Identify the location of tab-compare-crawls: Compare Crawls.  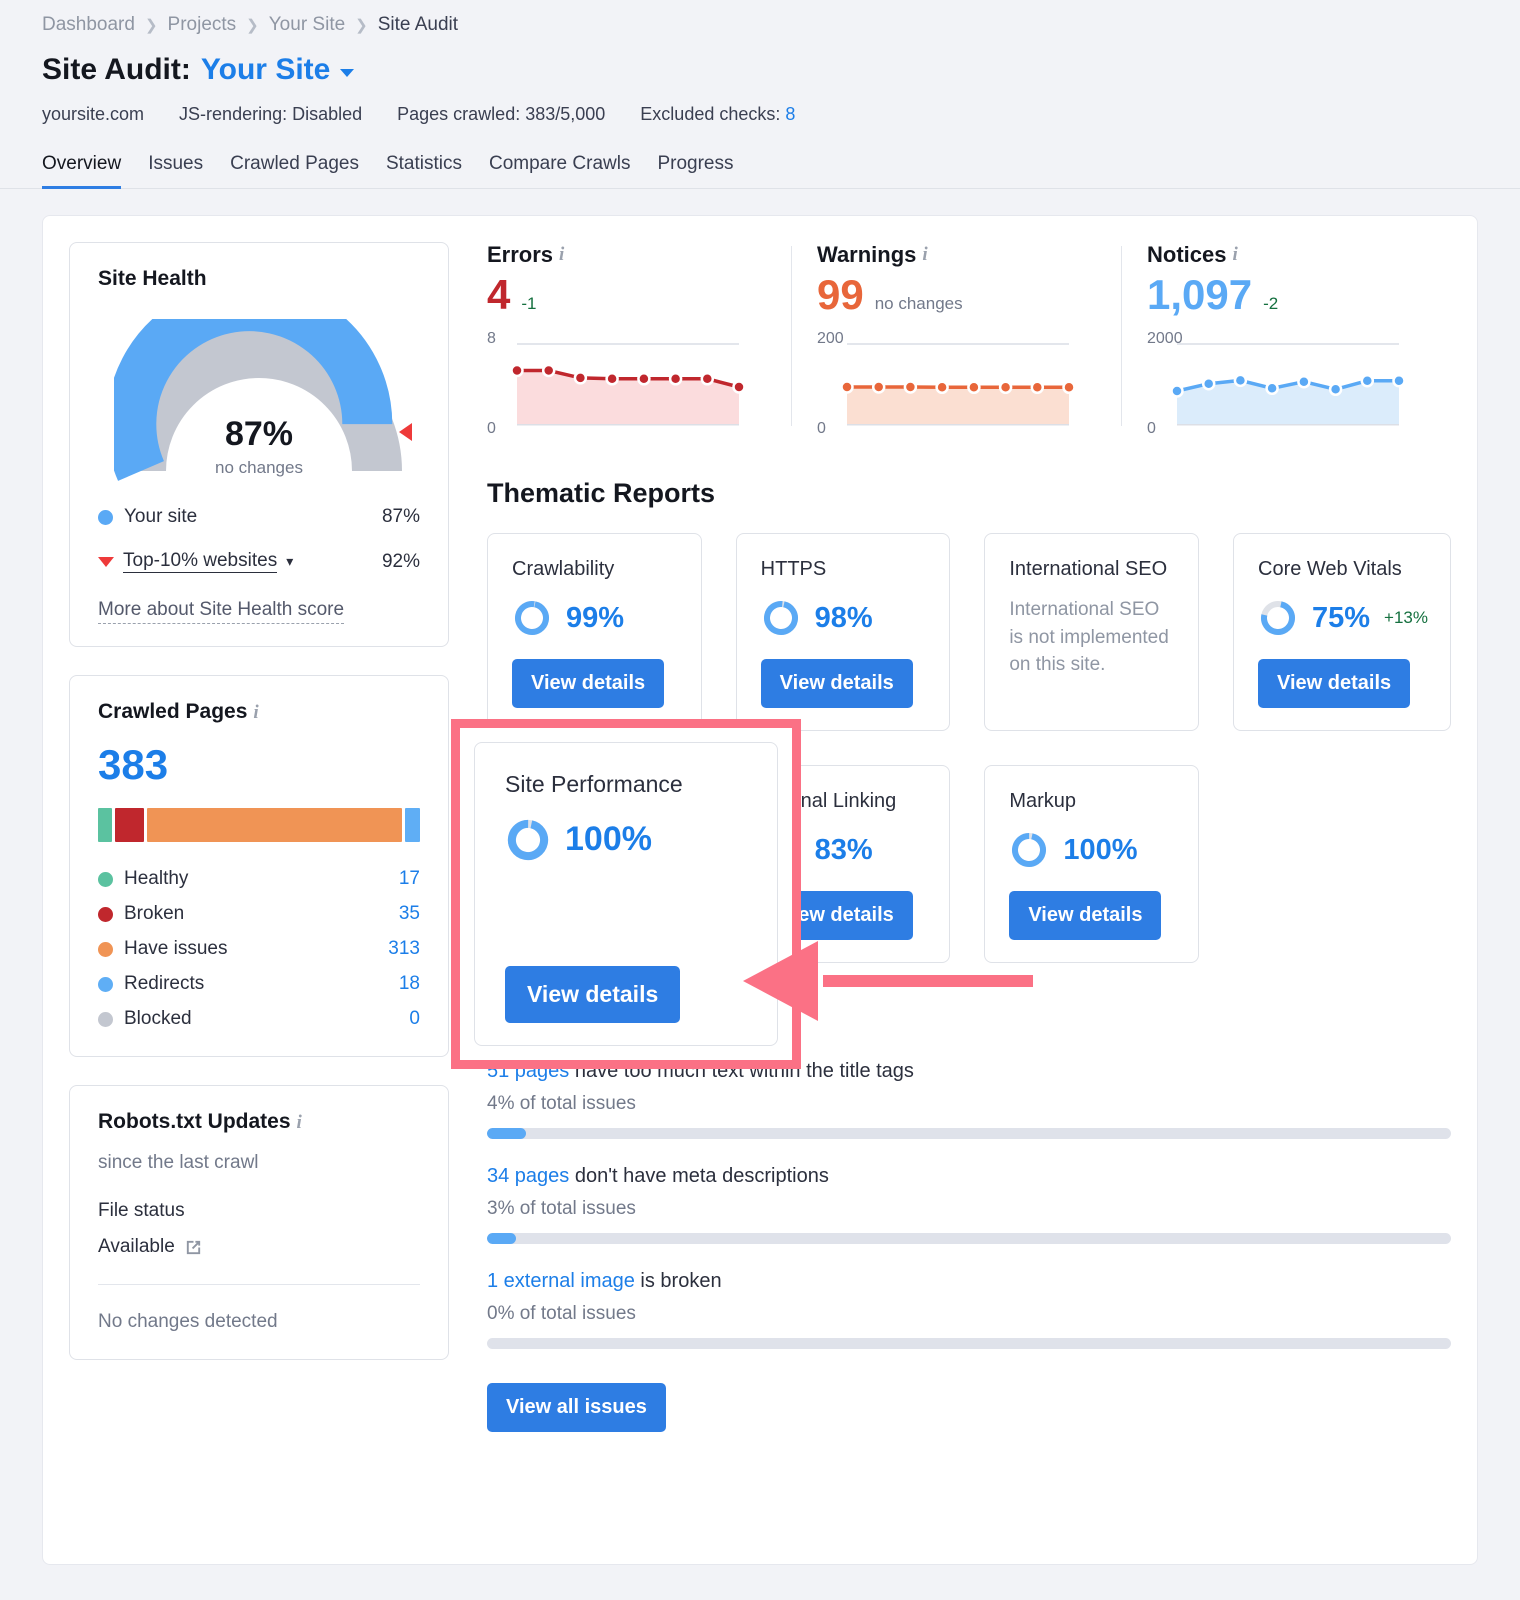
(559, 171).